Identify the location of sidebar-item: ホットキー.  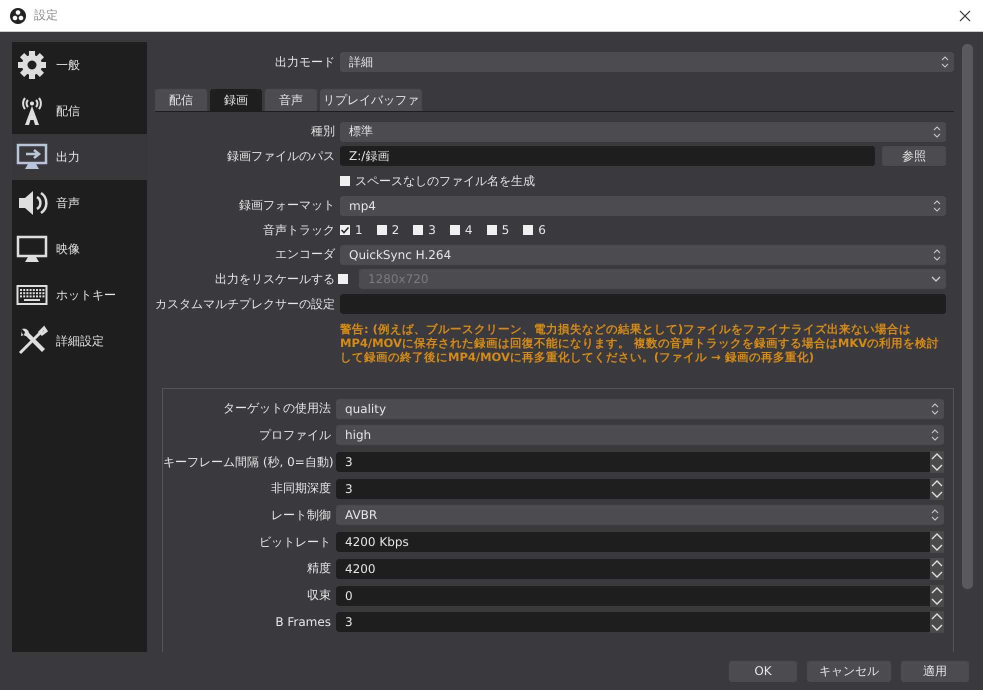
(79, 295).